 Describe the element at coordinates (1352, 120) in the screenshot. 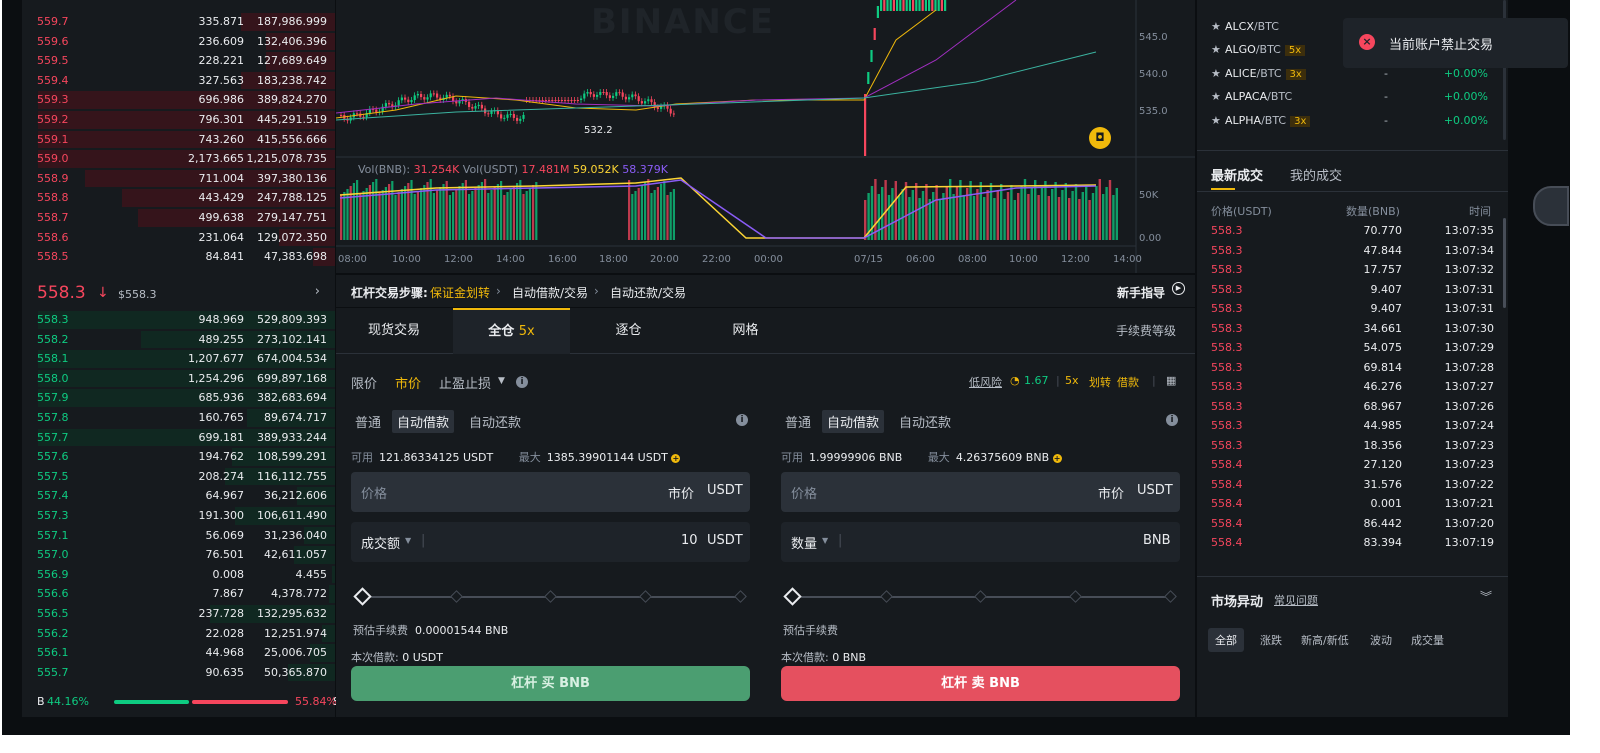

I see `market-row: ★ ALPHA/BTC 3x - +0.00%` at that location.